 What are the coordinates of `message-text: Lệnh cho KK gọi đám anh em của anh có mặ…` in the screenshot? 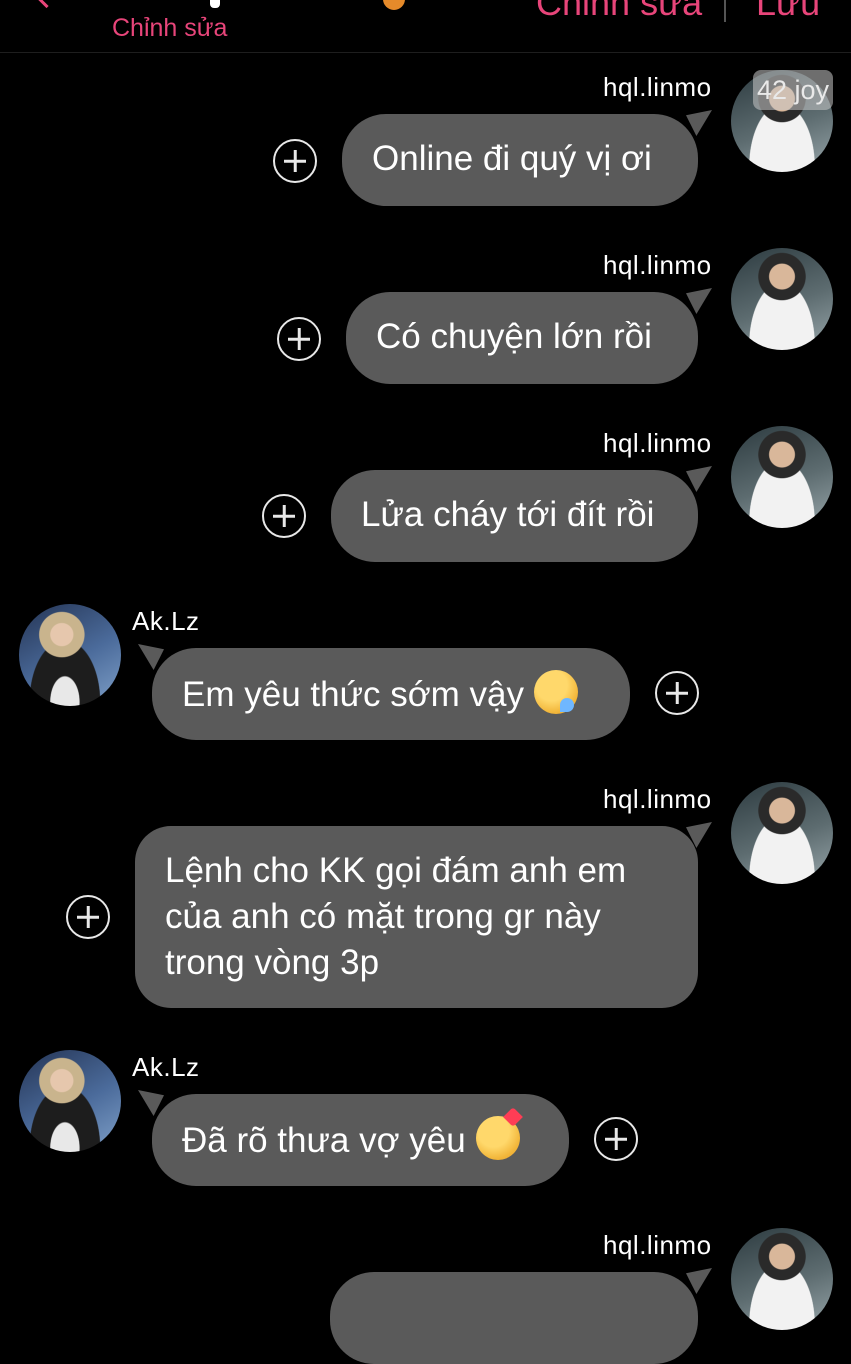 It's located at (396, 916).